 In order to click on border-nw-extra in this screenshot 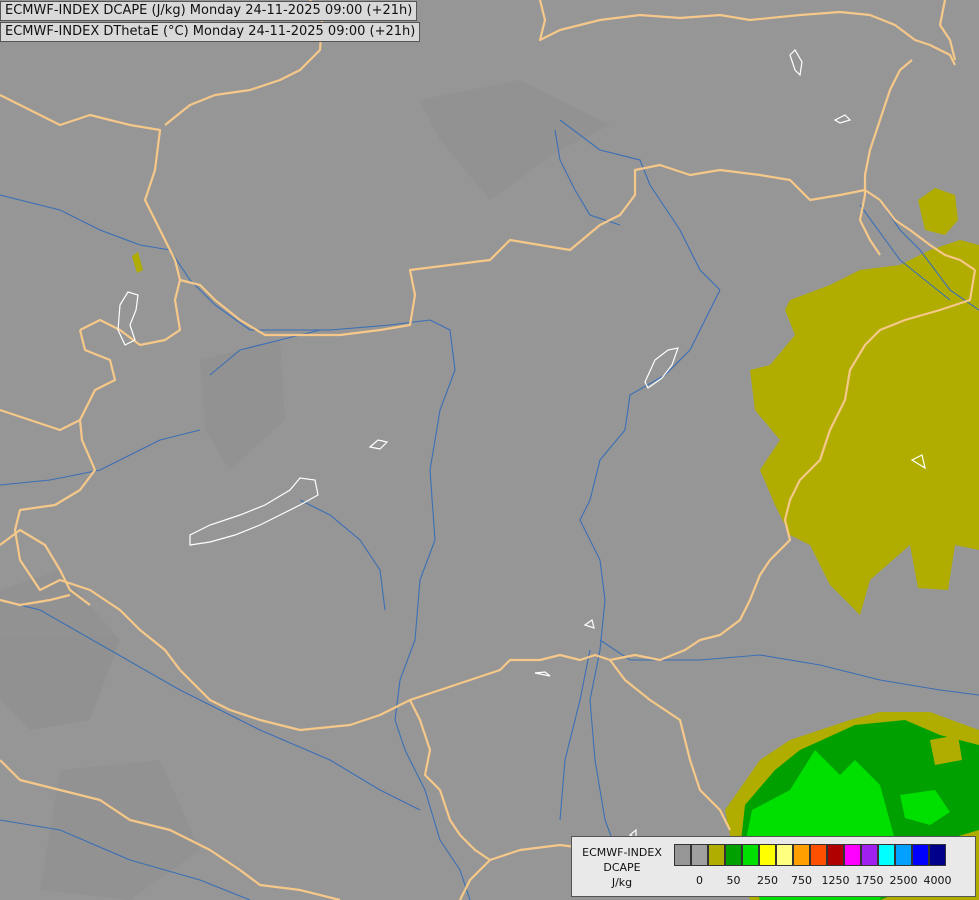, I will do `click(40, 420)`.